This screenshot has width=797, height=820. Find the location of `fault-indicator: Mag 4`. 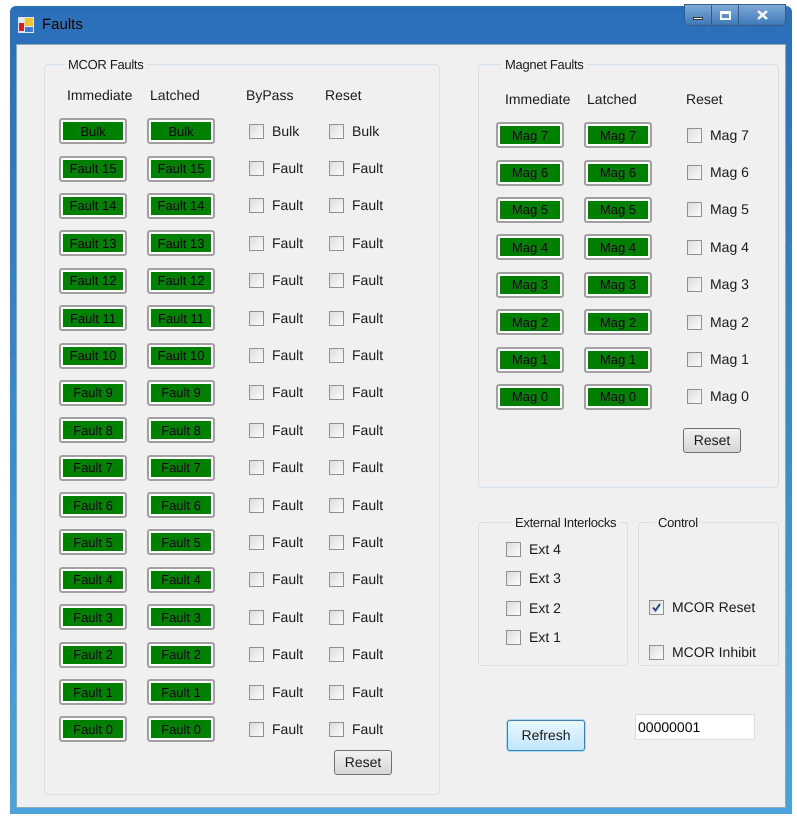

fault-indicator: Mag 4 is located at coordinates (618, 247).